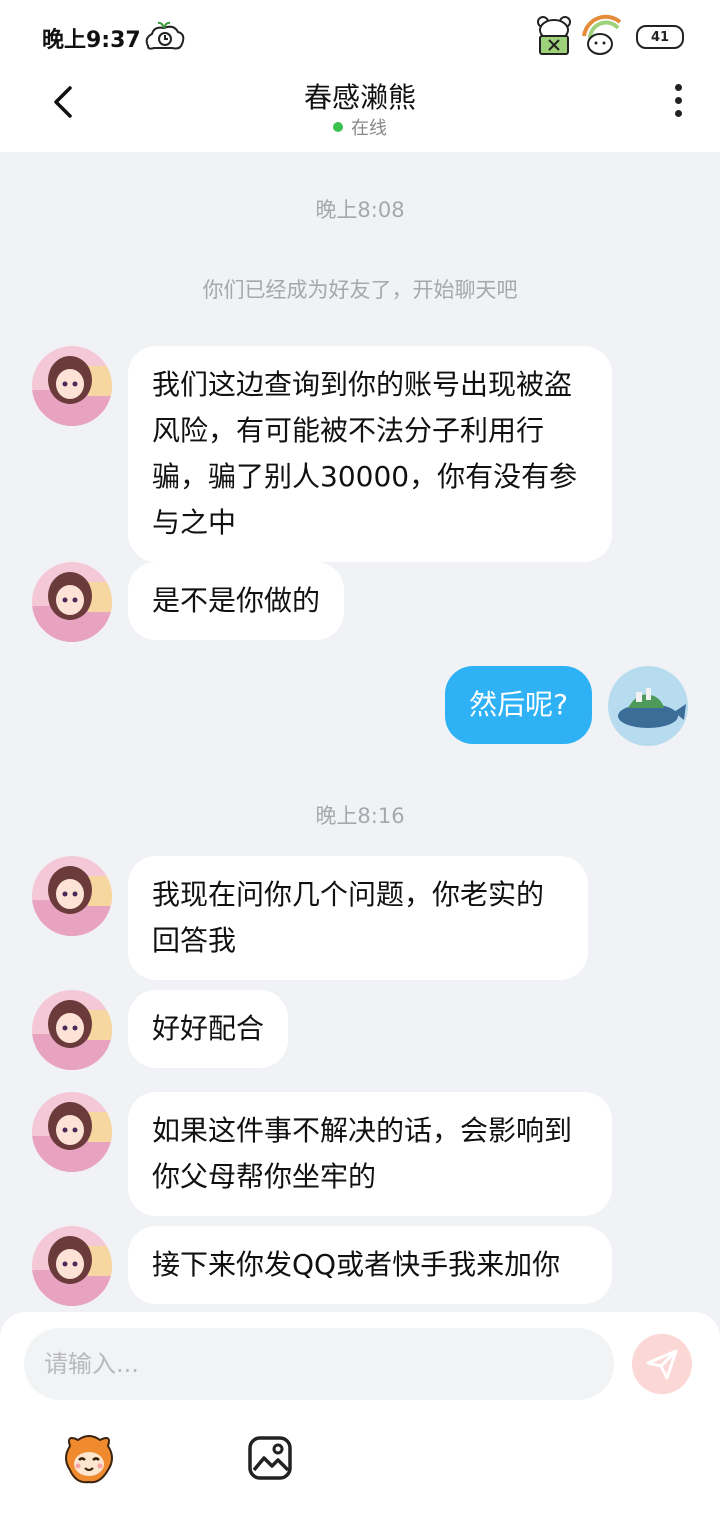 This screenshot has height=1520, width=720. Describe the element at coordinates (359, 97) in the screenshot. I see `contact-name: 春感濑熊` at that location.